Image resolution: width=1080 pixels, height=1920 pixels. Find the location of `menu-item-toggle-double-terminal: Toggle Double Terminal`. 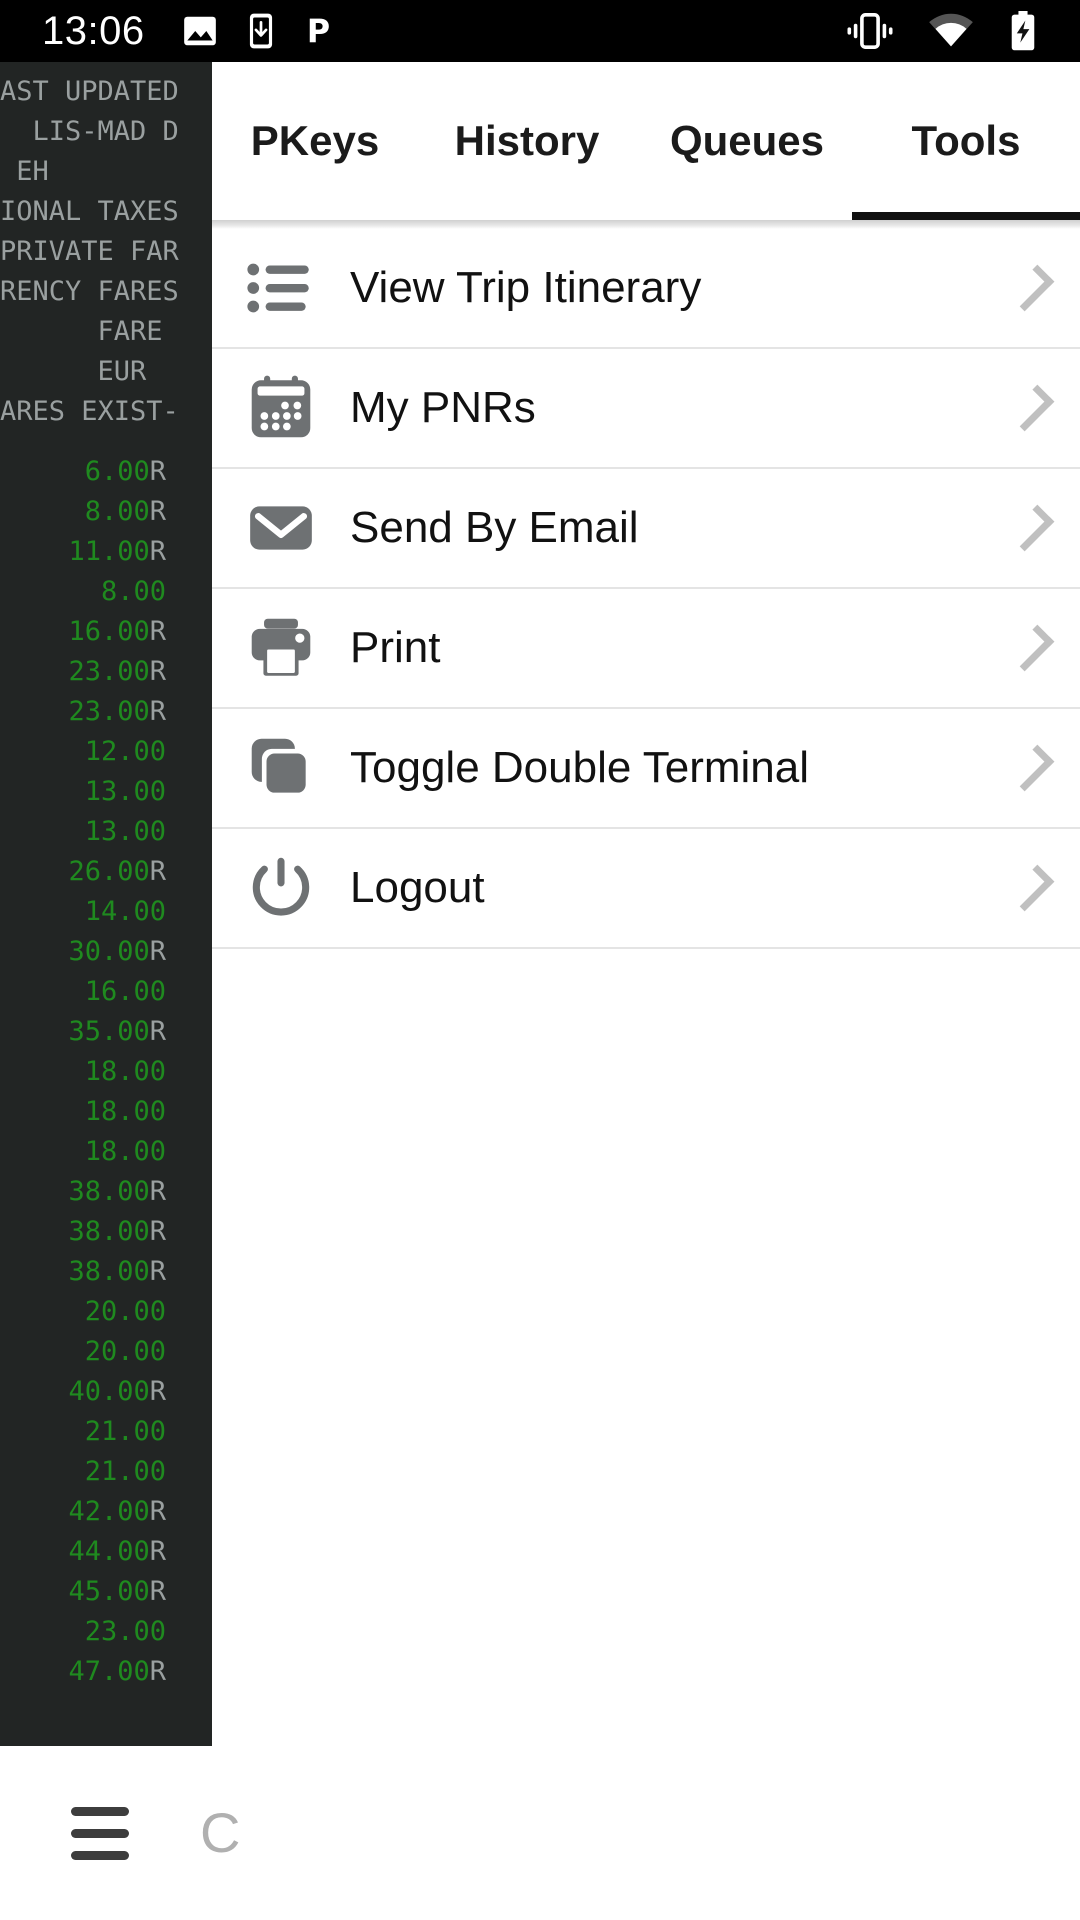

menu-item-toggle-double-terminal: Toggle Double Terminal is located at coordinates (646, 769).